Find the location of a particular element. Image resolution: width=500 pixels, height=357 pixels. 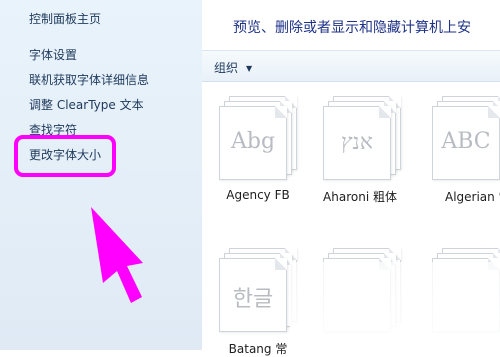

nav-link-adjust-cleartype: 调整 ClearType 文本 is located at coordinates (86, 104).